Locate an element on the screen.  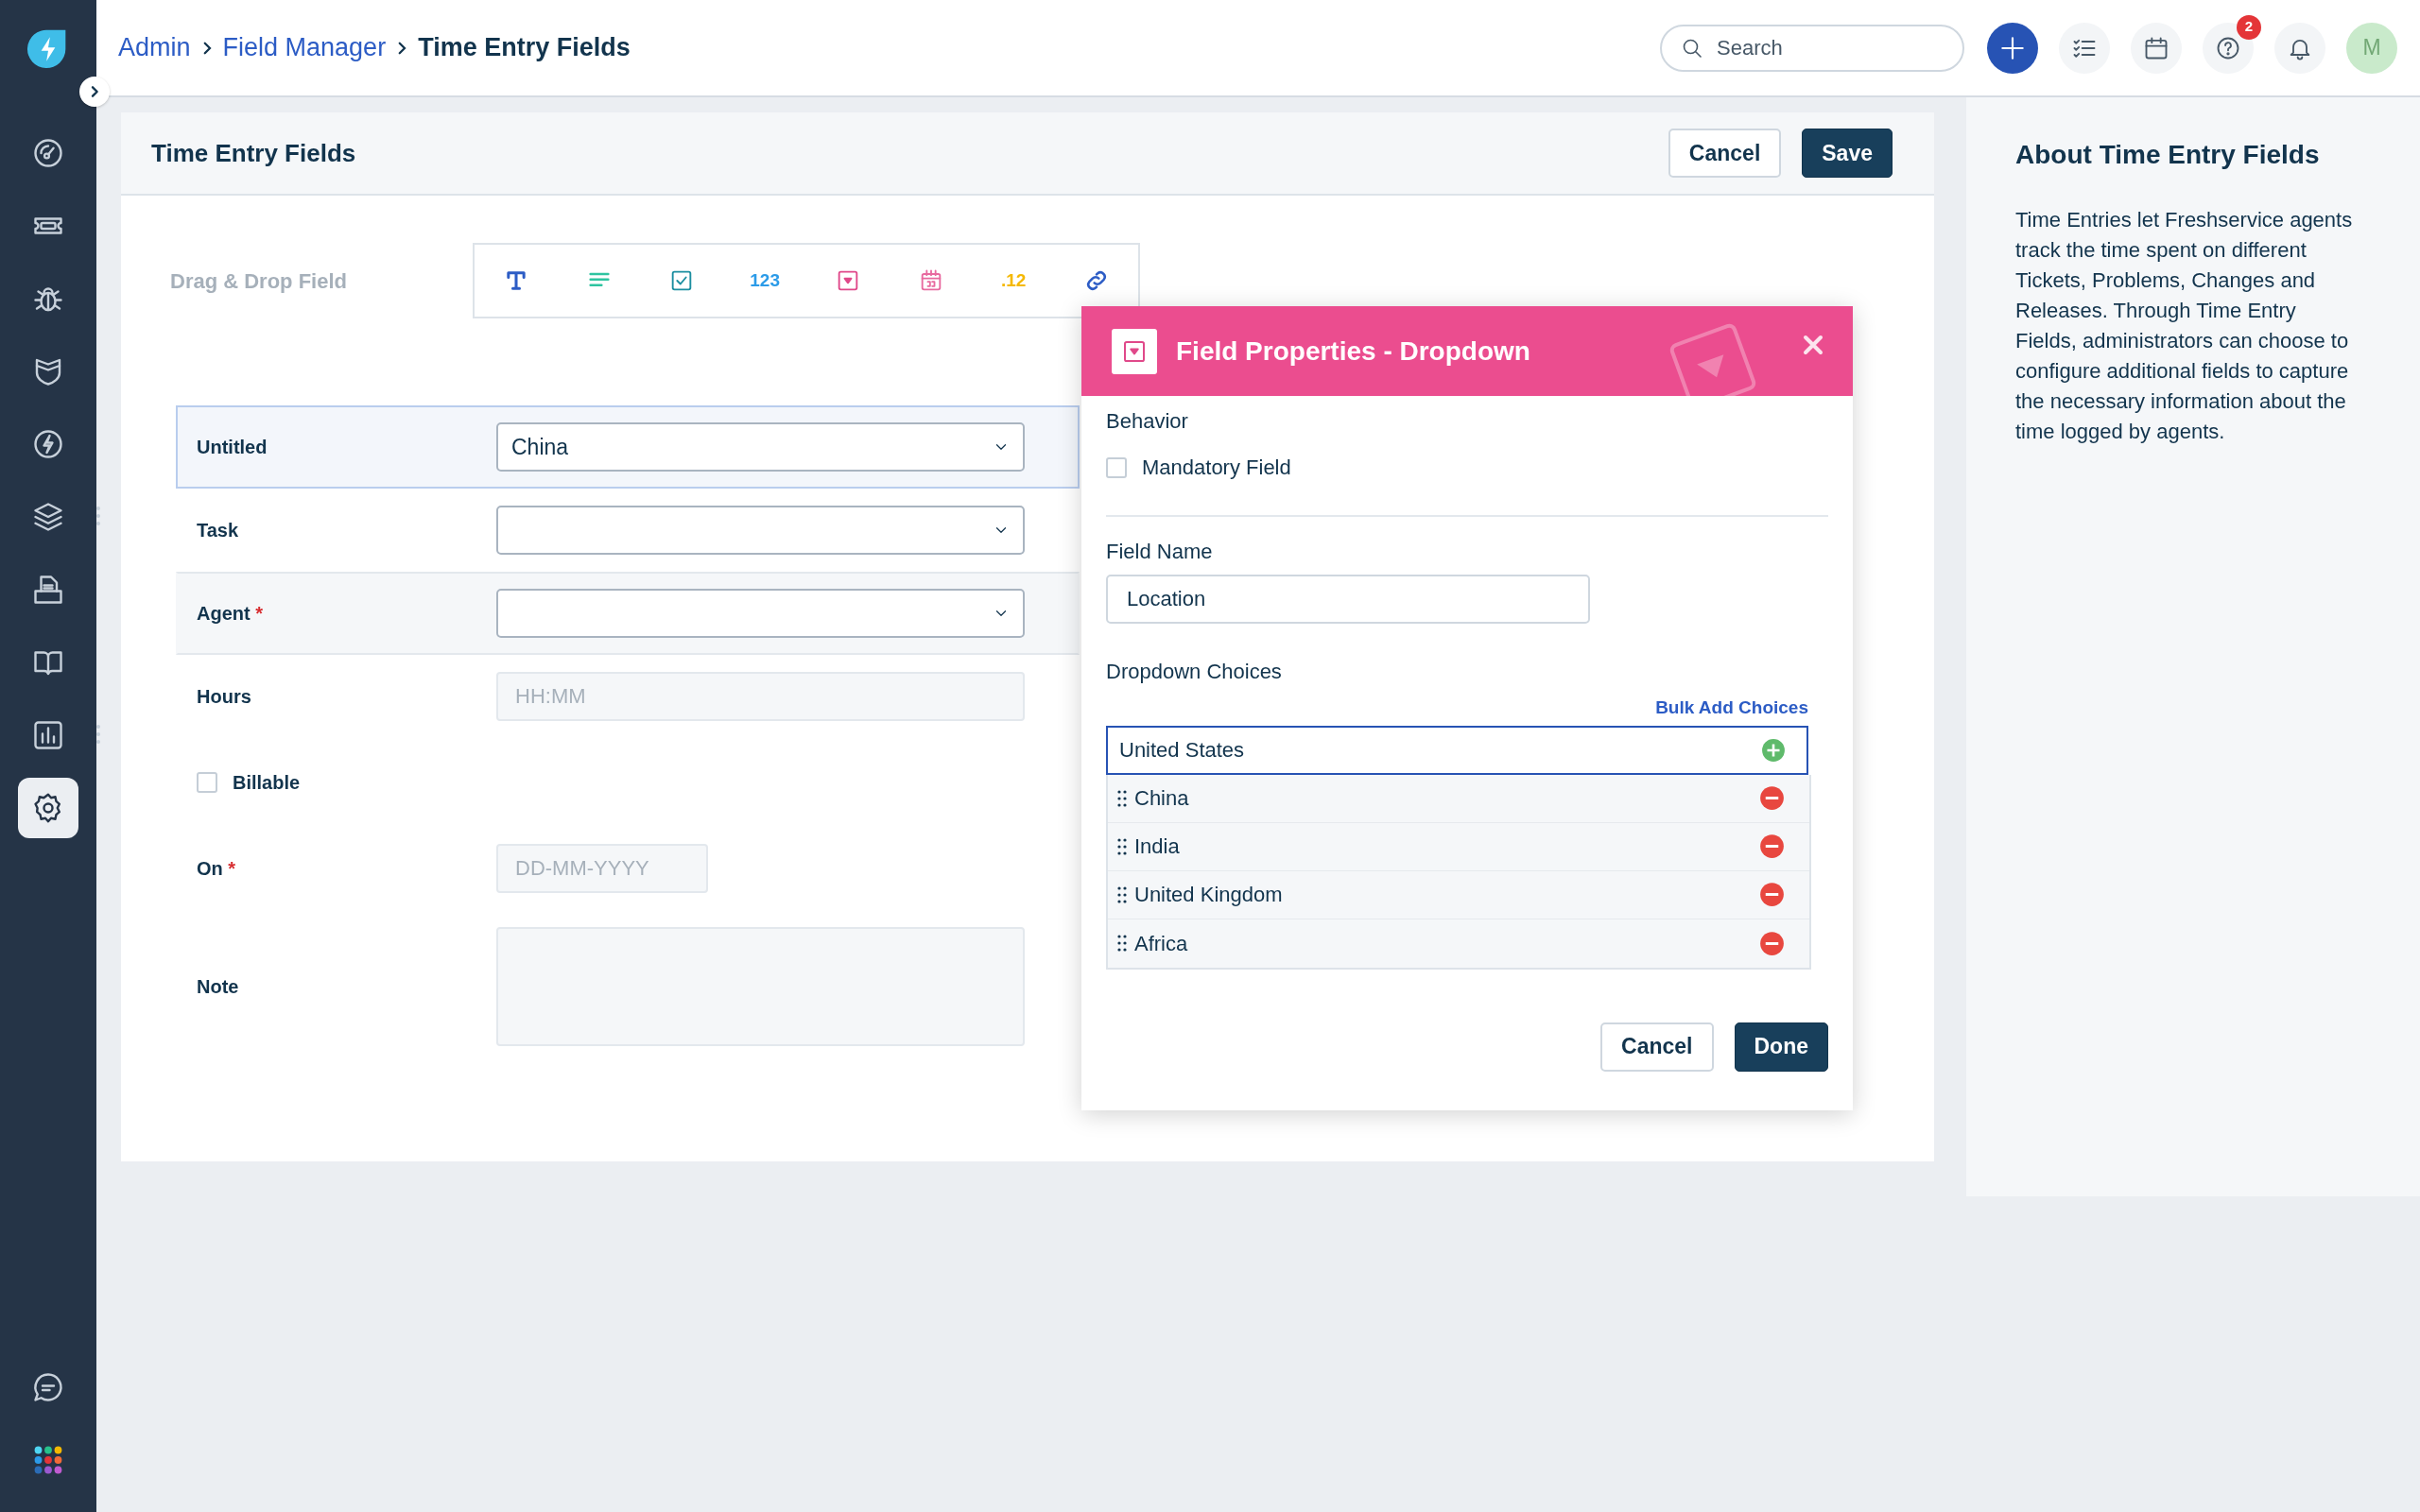
about-text: Time Entries let Freshservice agents track the time spent on different Tickets, Problems, Changes and Releases. Through Time Entry Fields, administrators can choose to configure additional fields to capture the necessary information about the time logged by agents. is located at coordinates (2184, 326).